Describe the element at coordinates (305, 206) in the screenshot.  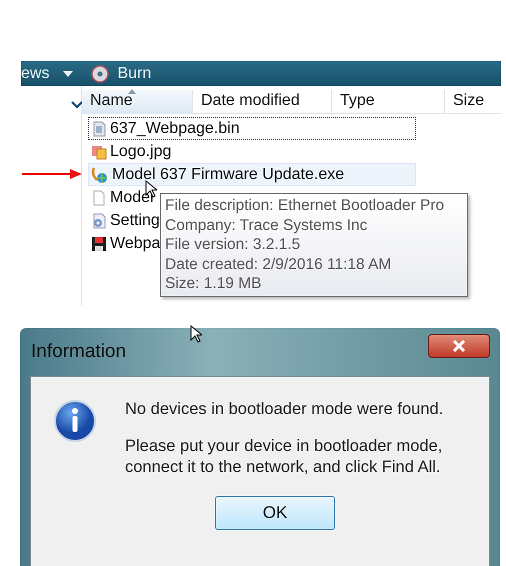
I see `tooltip-text: File description: Ethernet Bootloader Pro` at that location.